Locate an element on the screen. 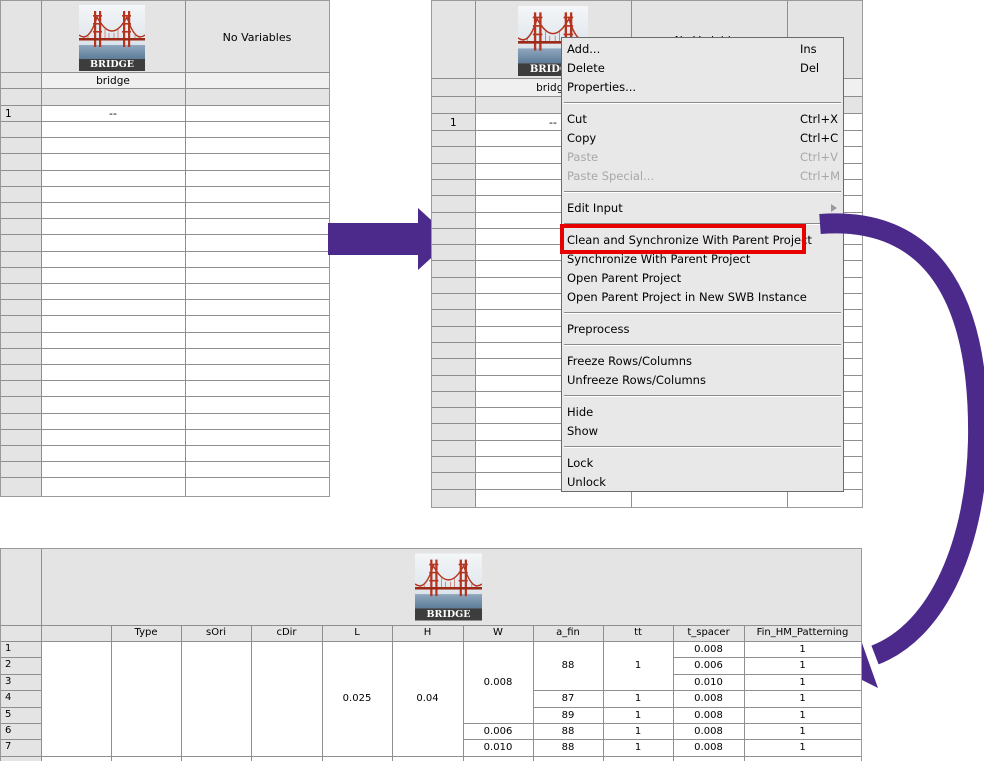 The height and width of the screenshot is (761, 984). menu-item-label: Edit Input is located at coordinates (595, 208).